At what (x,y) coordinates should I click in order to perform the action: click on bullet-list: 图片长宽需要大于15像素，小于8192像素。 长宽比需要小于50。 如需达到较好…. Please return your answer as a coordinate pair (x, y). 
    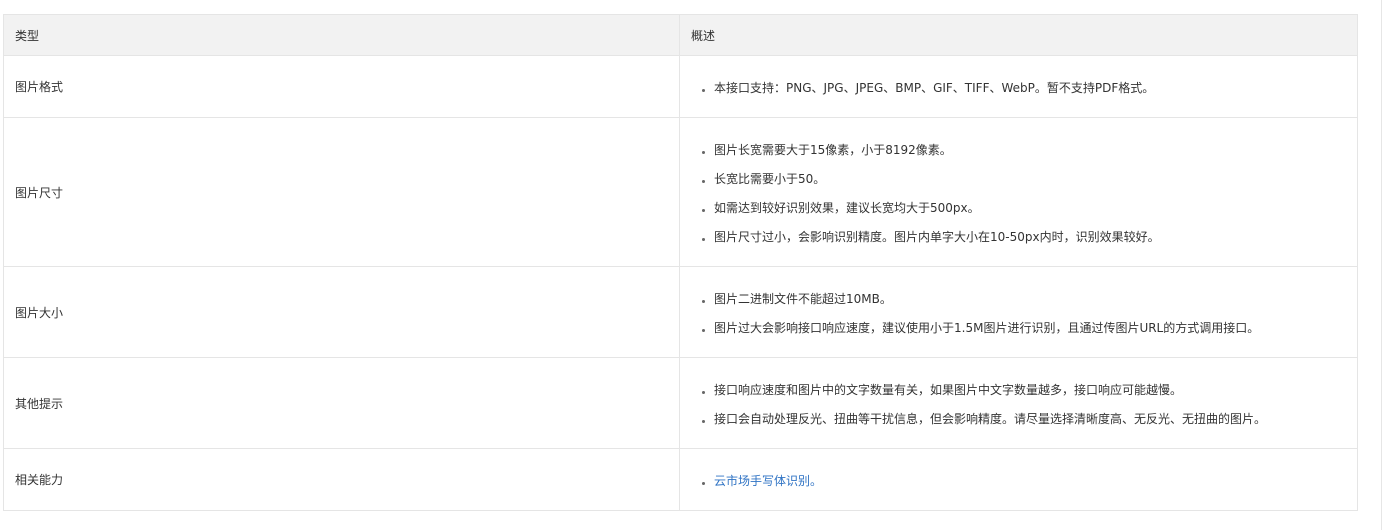
    Looking at the image, I should click on (1018, 192).